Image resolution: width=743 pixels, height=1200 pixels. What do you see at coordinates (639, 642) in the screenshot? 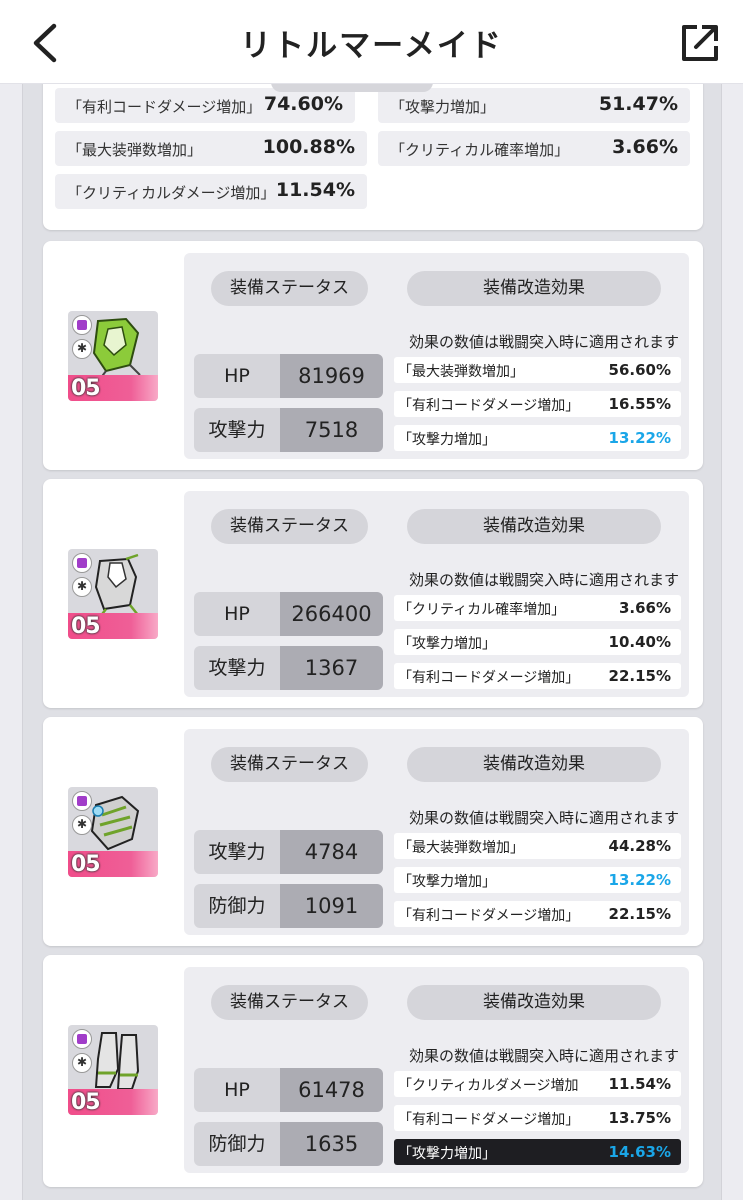
I see `effect-value: 10.40%` at bounding box center [639, 642].